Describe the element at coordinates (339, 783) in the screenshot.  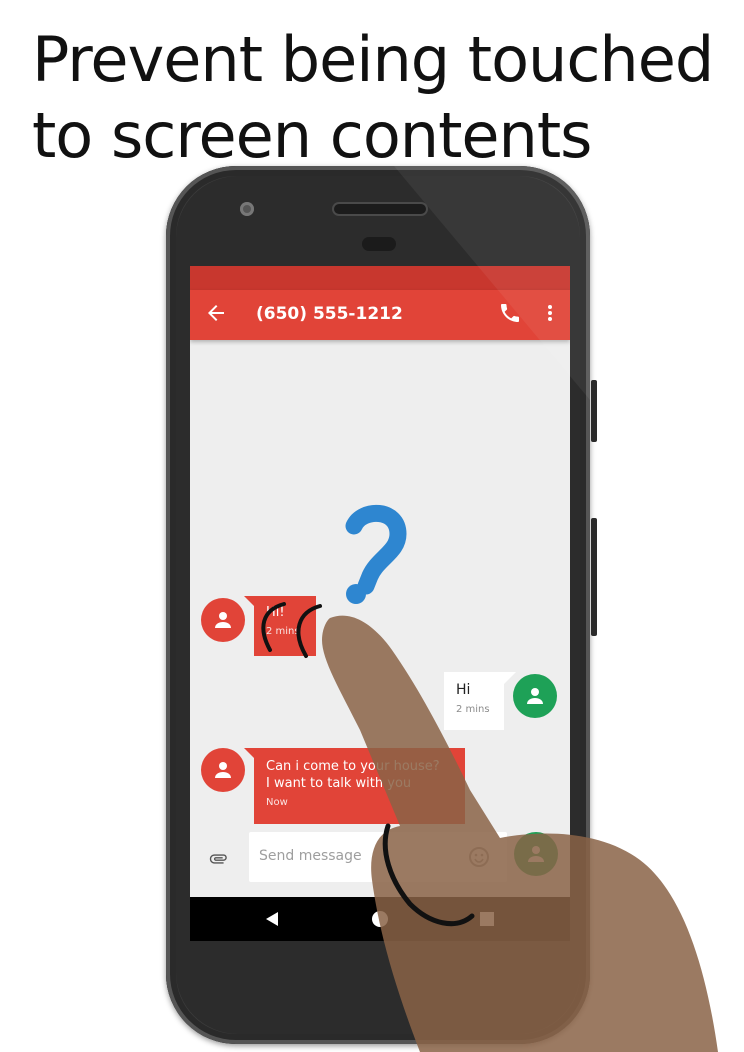
I see `message-text-line2: I want to talk with you` at that location.